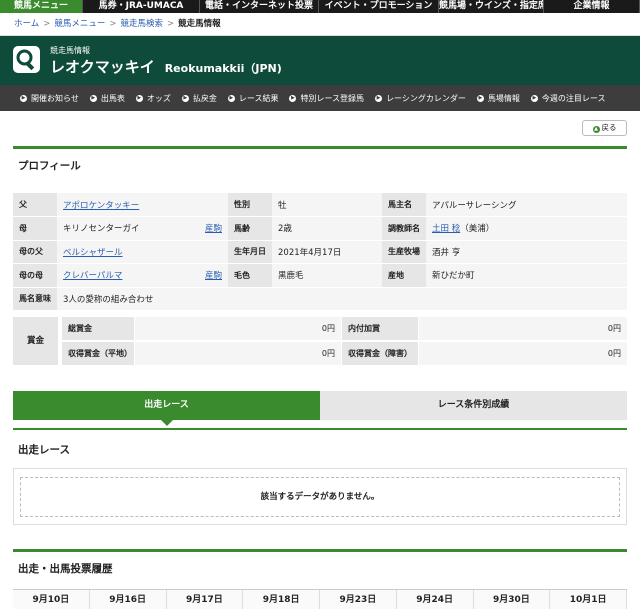 The width and height of the screenshot is (640, 610). What do you see at coordinates (223, 68) in the screenshot?
I see `horse-name-en: Reokumakkii（JPN)` at bounding box center [223, 68].